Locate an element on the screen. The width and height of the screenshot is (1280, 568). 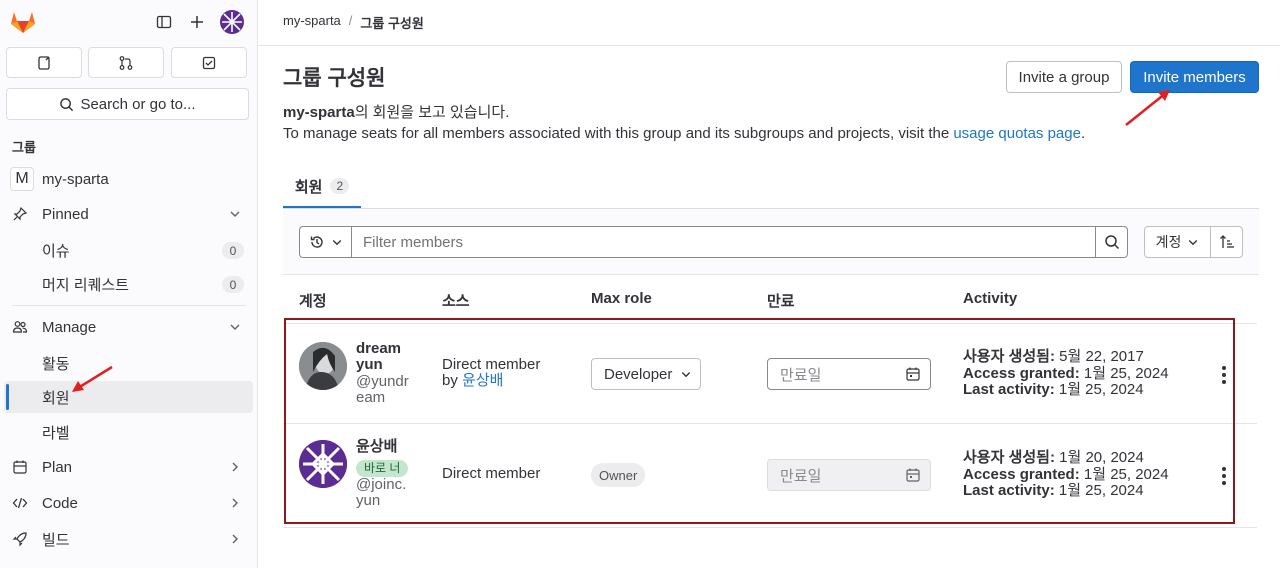
merge-requests-shortcut-button is located at coordinates (126, 62).